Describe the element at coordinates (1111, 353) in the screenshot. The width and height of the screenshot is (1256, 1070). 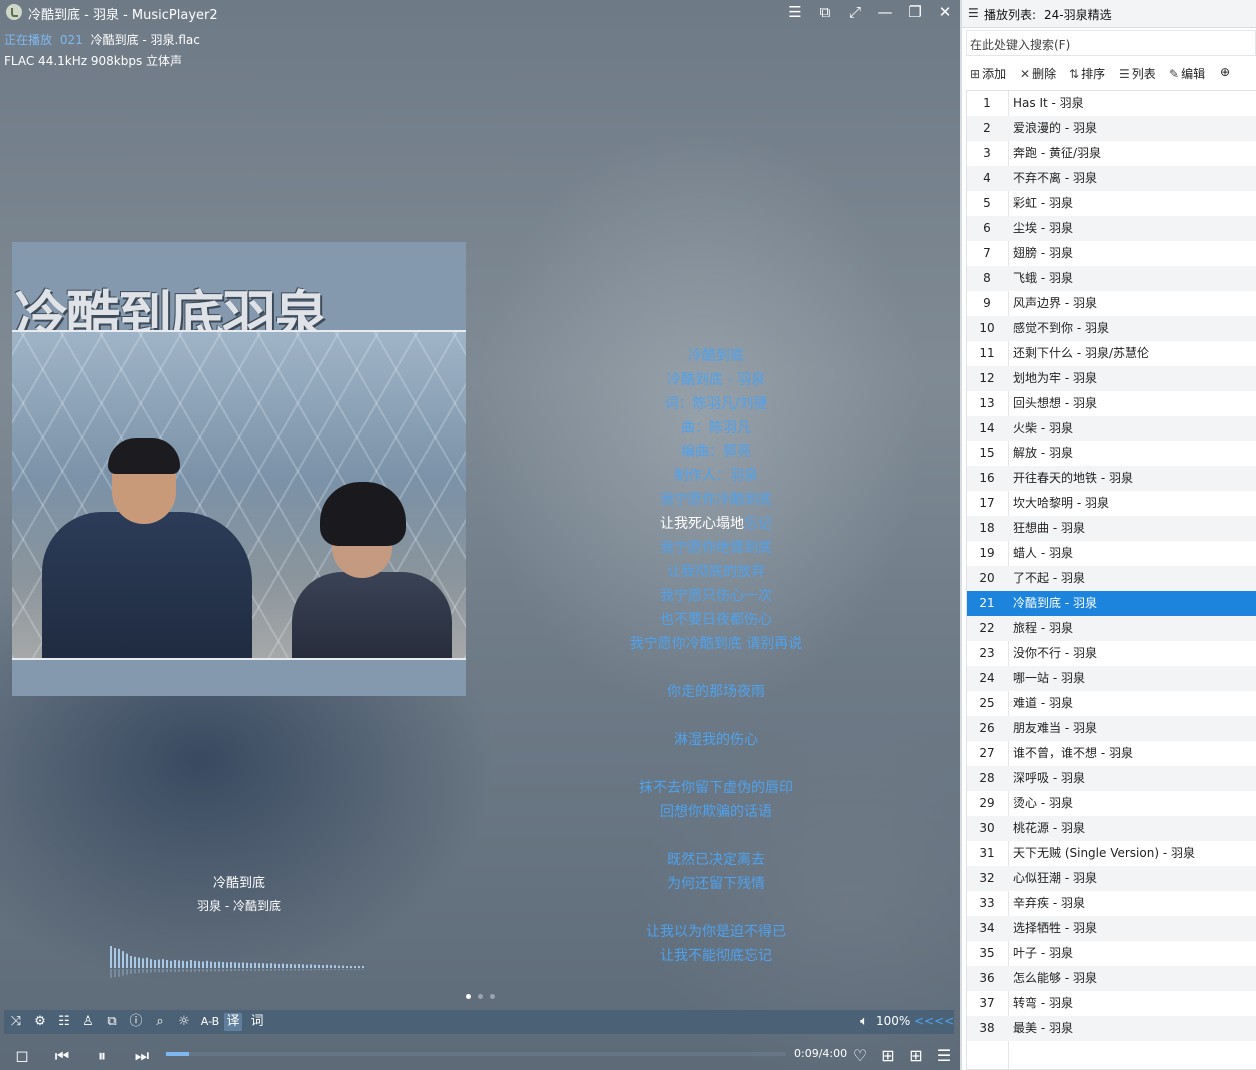
I see `playlist-row: 11 还剩下什么 - 羽泉/苏慧伦` at that location.